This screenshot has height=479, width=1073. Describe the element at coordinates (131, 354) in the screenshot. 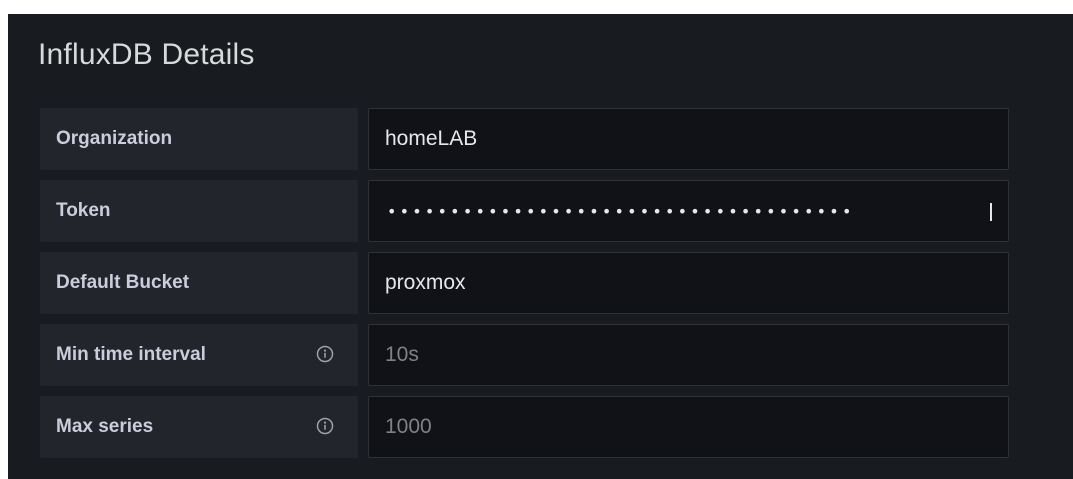

I see `min-time-interval-label: Min time interval` at that location.